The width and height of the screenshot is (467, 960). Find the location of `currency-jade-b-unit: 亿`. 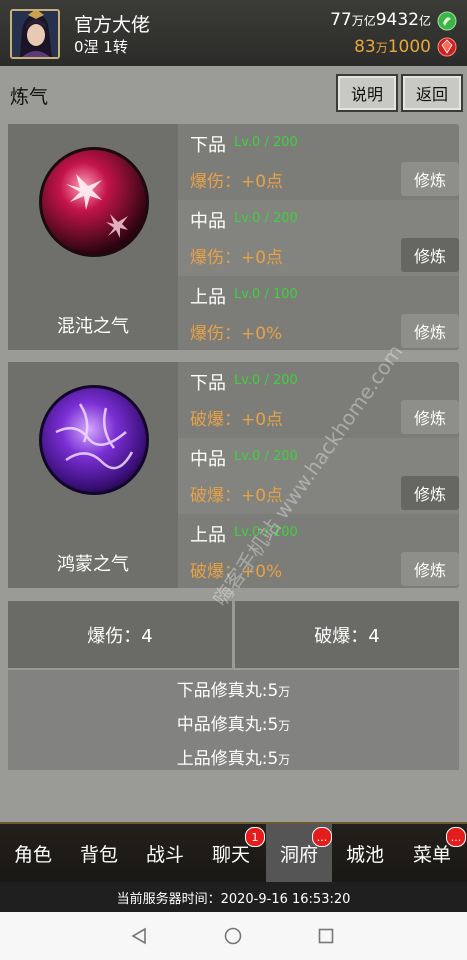

currency-jade-b-unit: 亿 is located at coordinates (424, 21).